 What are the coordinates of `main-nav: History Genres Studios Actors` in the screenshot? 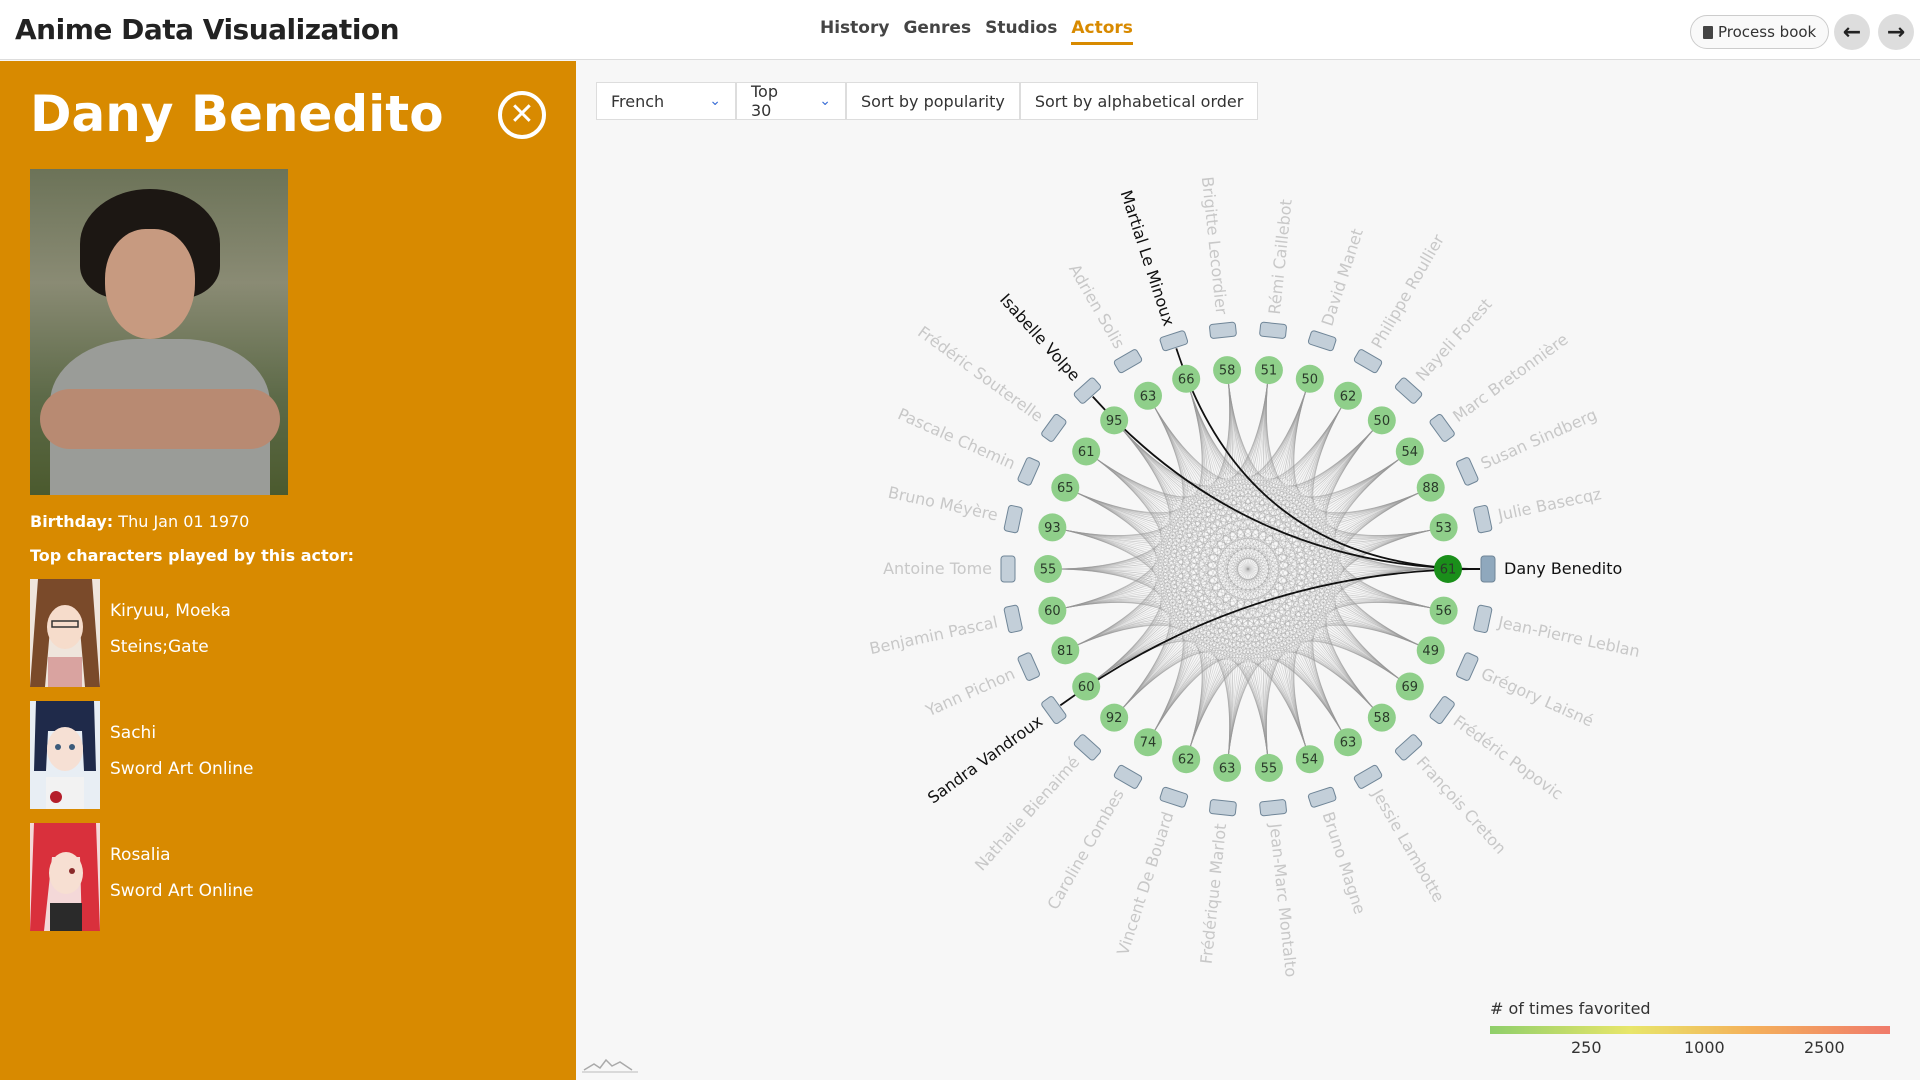 It's located at (976, 31).